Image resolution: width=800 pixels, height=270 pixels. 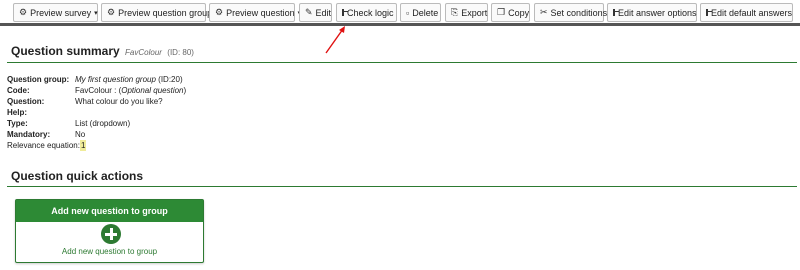 What do you see at coordinates (335, 40) in the screenshot?
I see `annotation-arrow-icon` at bounding box center [335, 40].